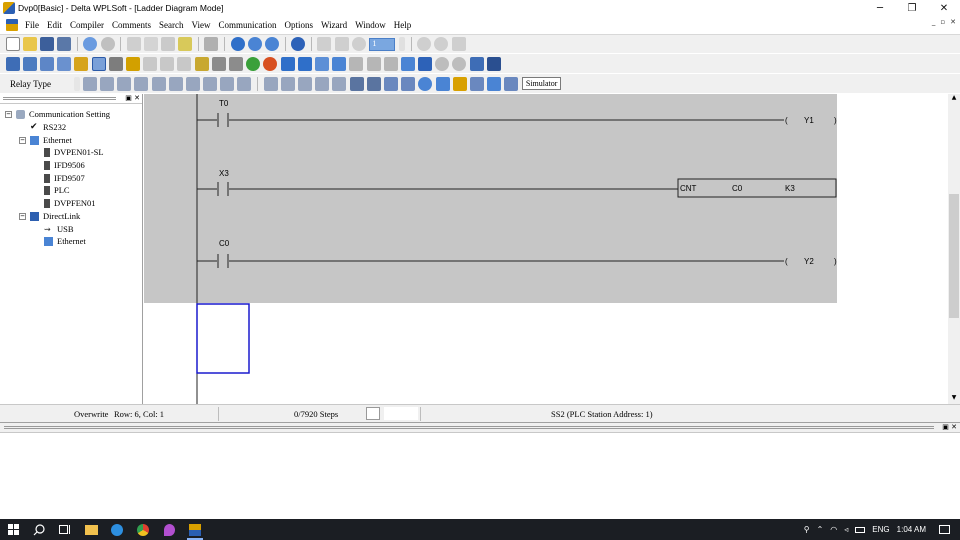  What do you see at coordinates (324, 44) in the screenshot?
I see `device-icon` at bounding box center [324, 44].